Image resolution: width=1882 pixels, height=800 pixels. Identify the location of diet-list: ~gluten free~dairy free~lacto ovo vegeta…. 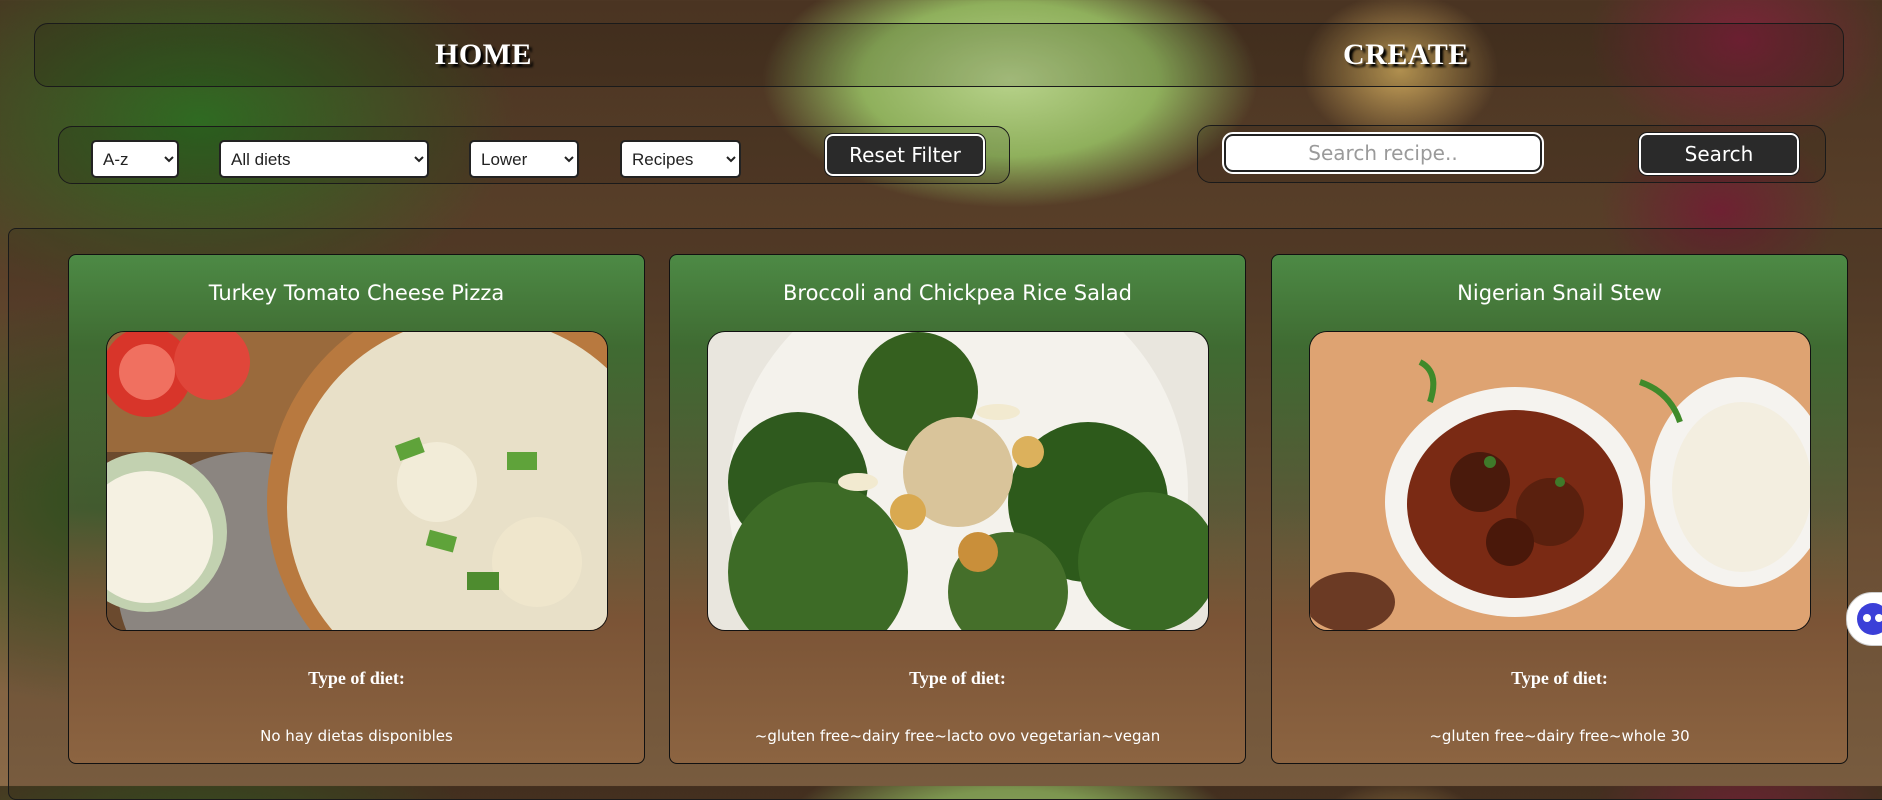
(957, 736).